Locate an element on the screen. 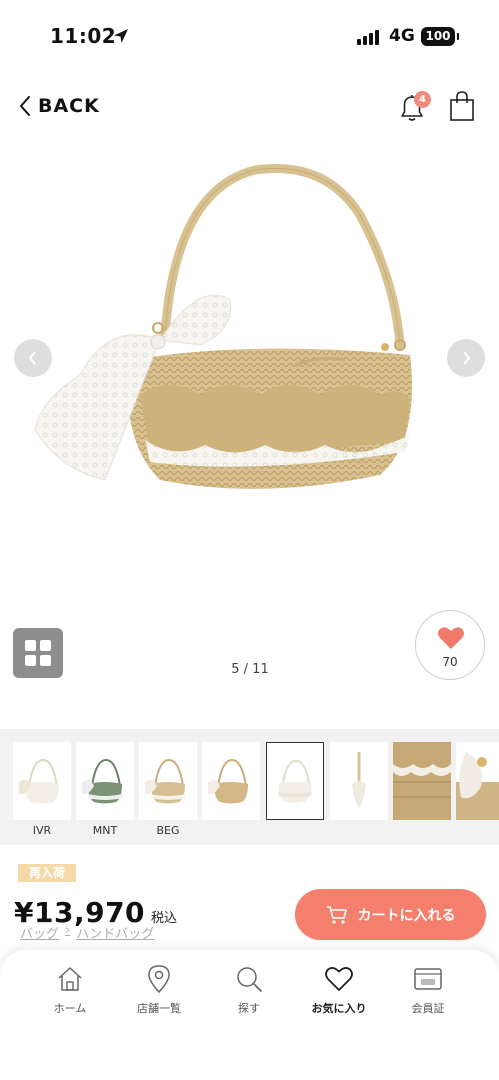 Image resolution: width=499 pixels, height=1080 pixels. thumbnail-selected is located at coordinates (295, 781).